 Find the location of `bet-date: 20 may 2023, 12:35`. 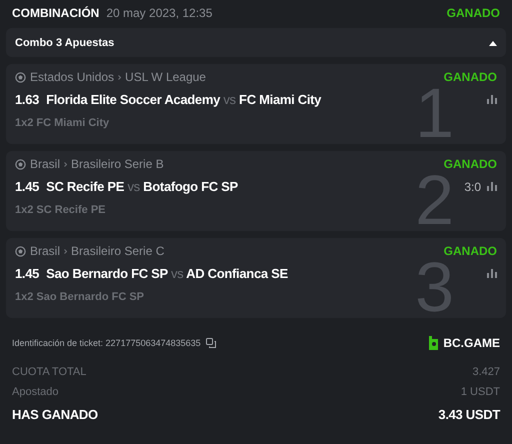

bet-date: 20 may 2023, 12:35 is located at coordinates (159, 13).